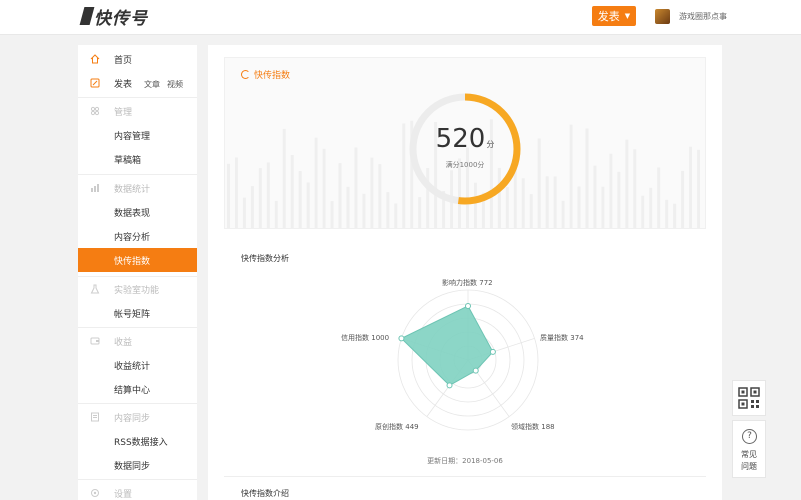  What do you see at coordinates (533, 427) in the screenshot?
I see `radar-label-domain: 领域指数 188` at bounding box center [533, 427].